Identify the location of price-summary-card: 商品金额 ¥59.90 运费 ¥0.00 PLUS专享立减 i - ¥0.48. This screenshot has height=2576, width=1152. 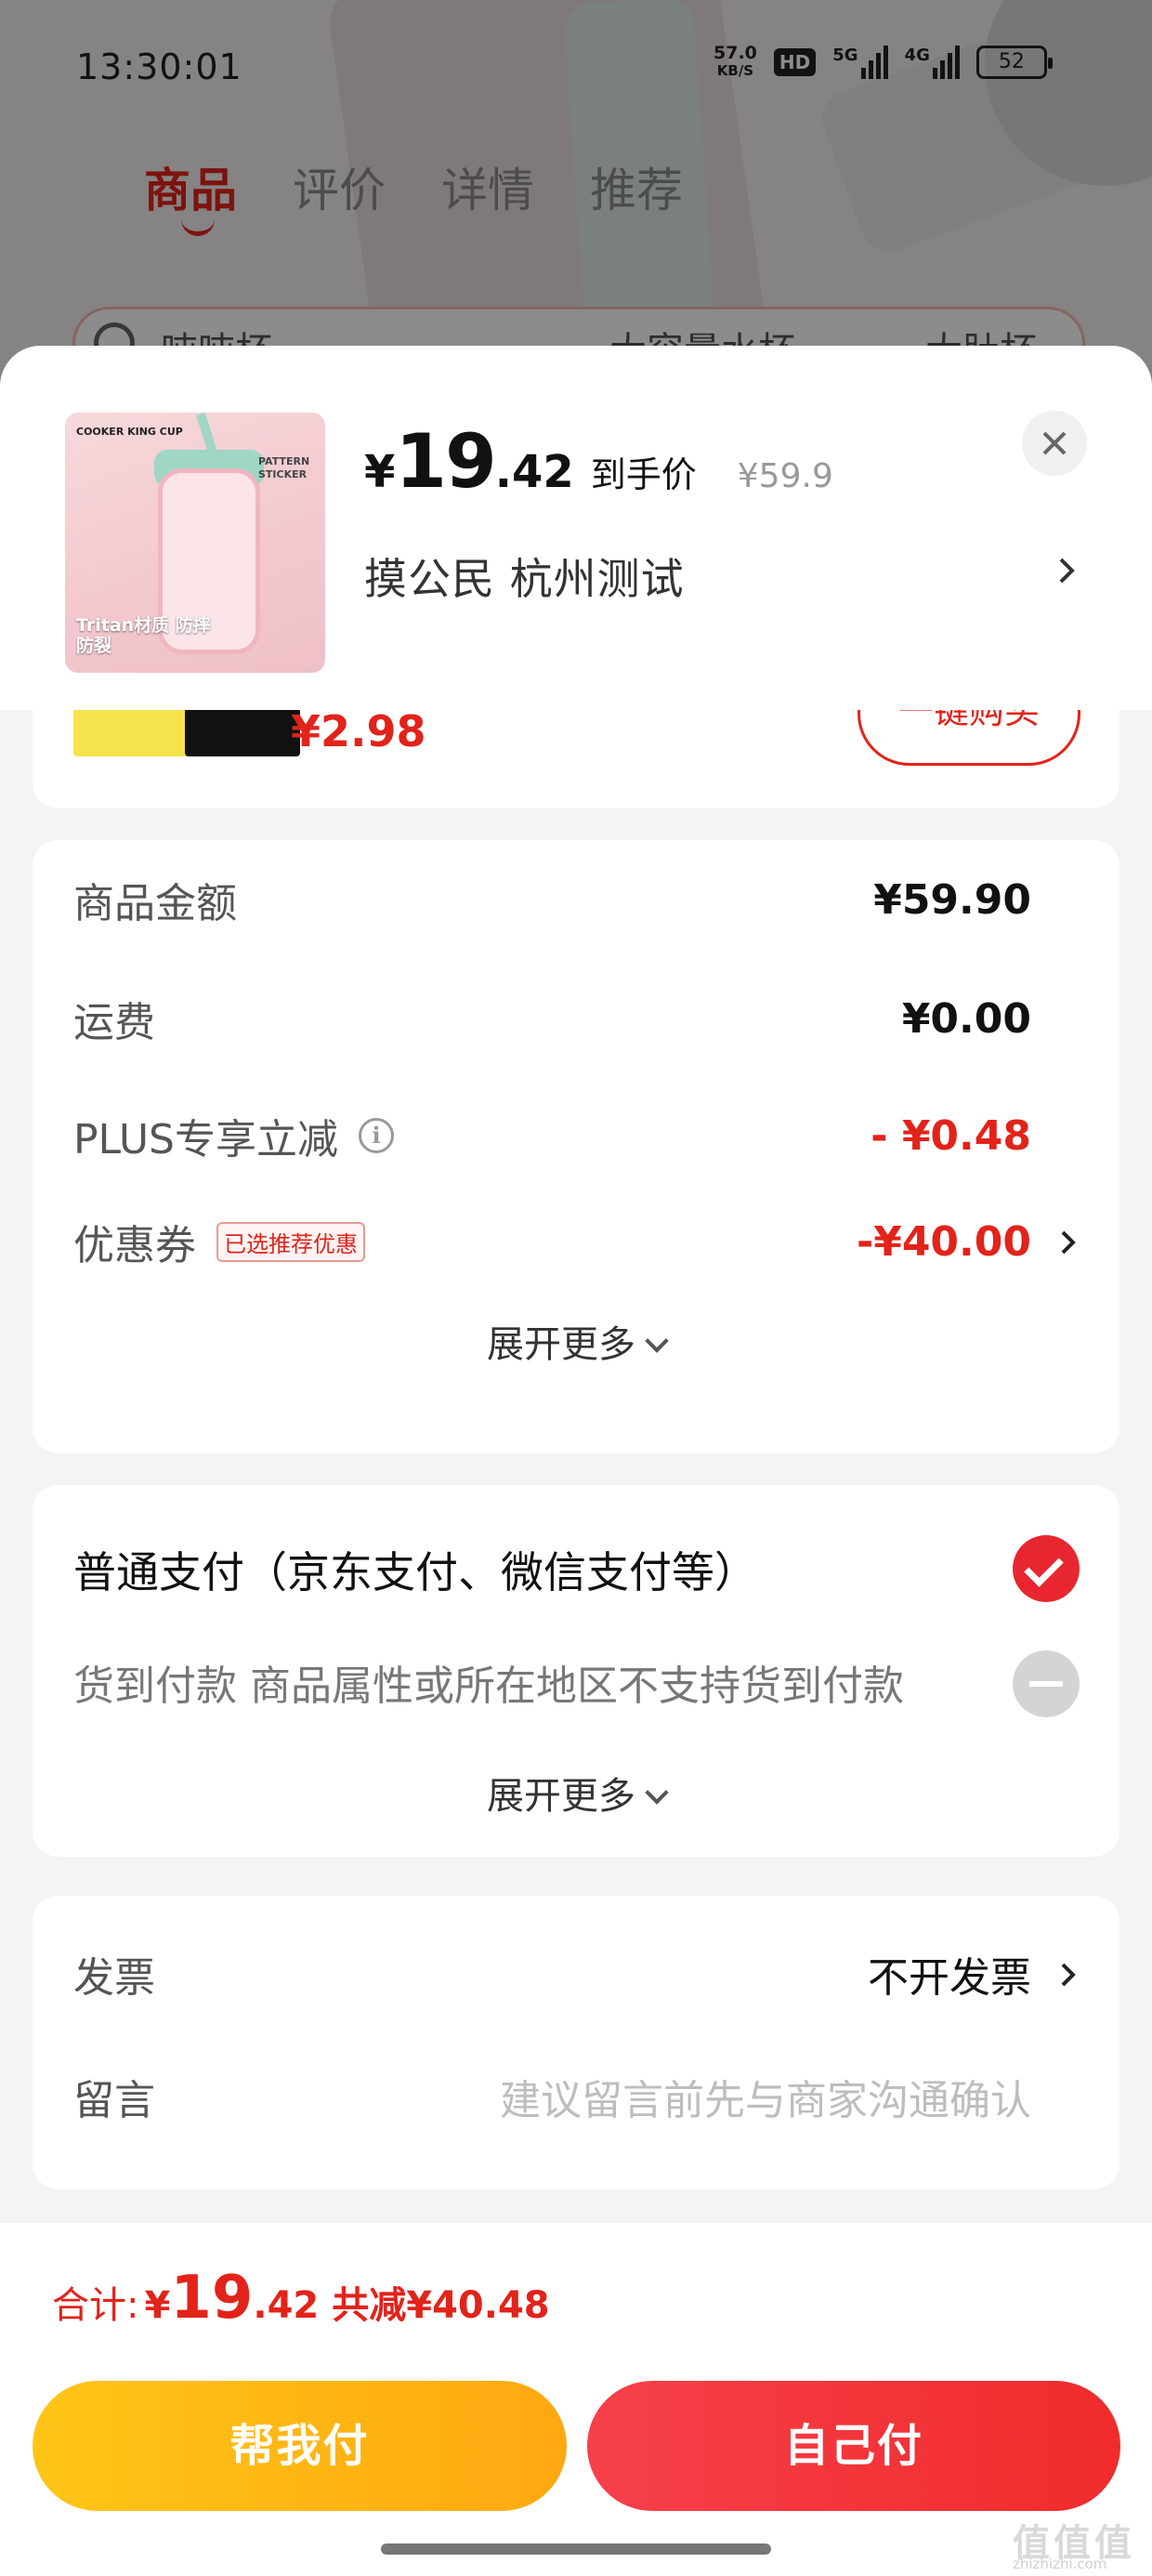
(576, 1013).